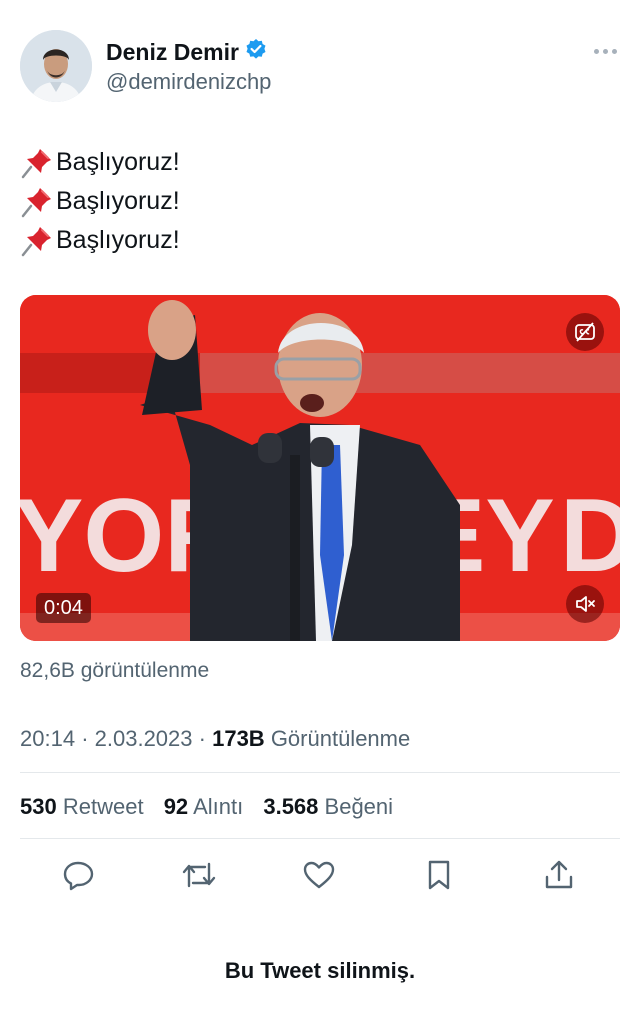  Describe the element at coordinates (256, 52) in the screenshot. I see `verified-badge-icon` at that location.